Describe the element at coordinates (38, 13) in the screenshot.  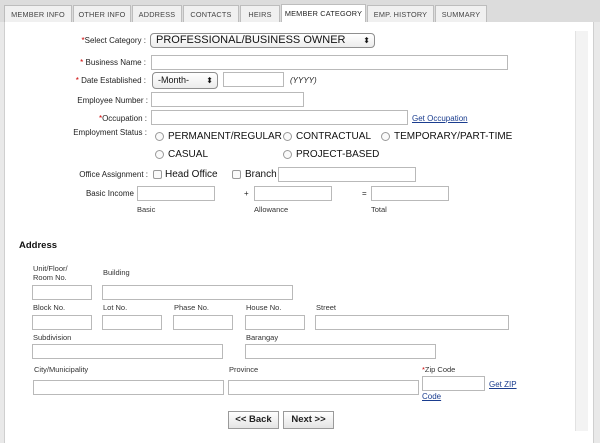
I see `tab-member-info: MEMBER INFO` at that location.